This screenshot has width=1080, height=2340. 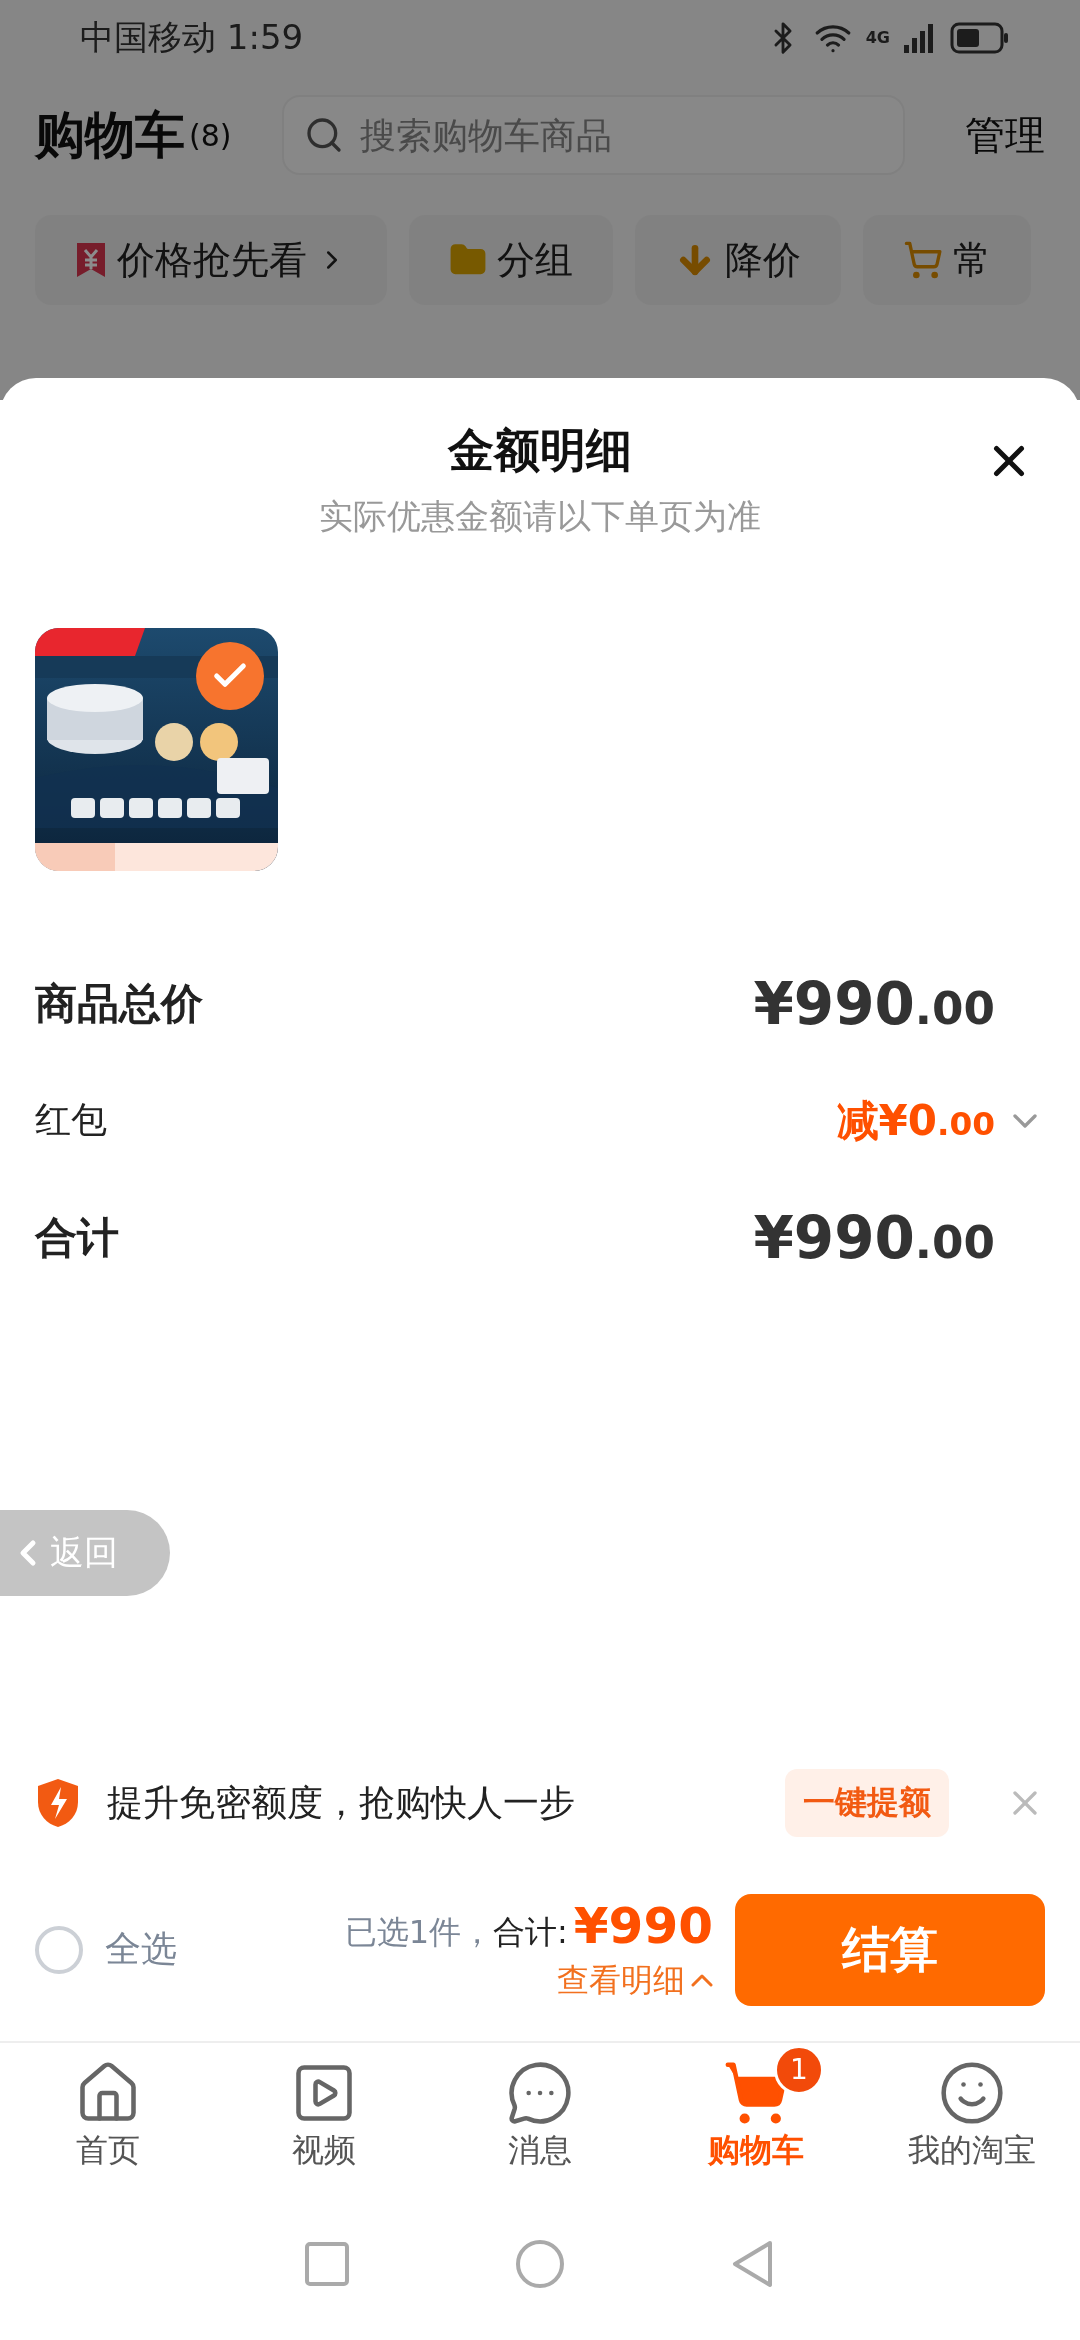 What do you see at coordinates (643, 1925) in the screenshot?
I see `total-price: ¥990` at bounding box center [643, 1925].